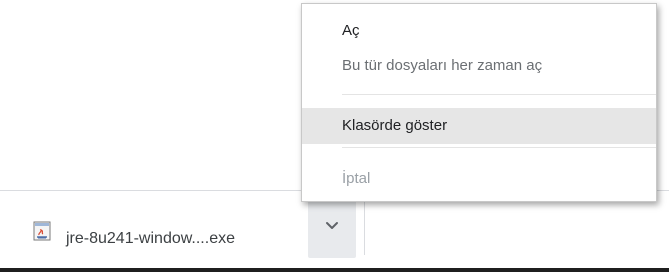 Image resolution: width=669 pixels, height=272 pixels. Describe the element at coordinates (479, 126) in the screenshot. I see `menu-item-show-in-folder: Klasörde göster` at that location.